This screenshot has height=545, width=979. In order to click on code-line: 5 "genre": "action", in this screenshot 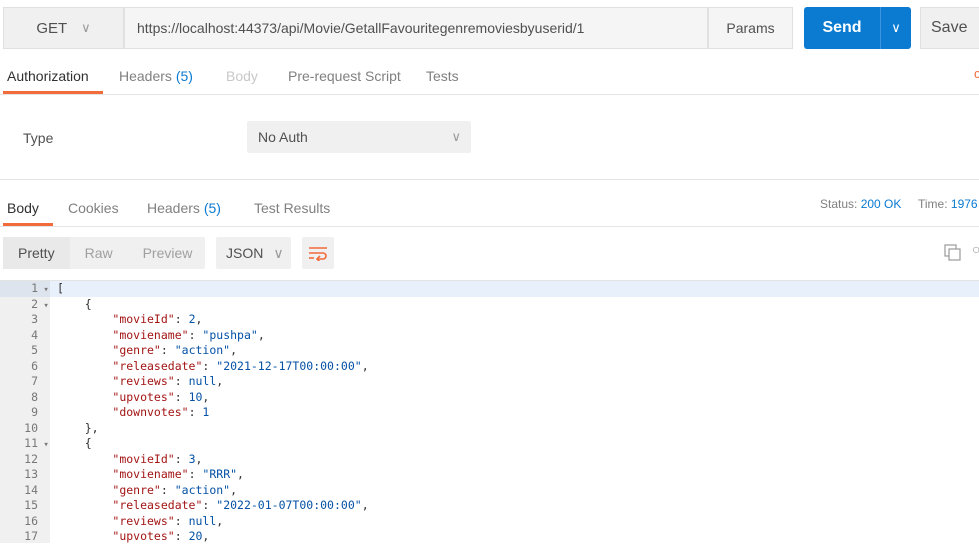, I will do `click(118, 351)`.